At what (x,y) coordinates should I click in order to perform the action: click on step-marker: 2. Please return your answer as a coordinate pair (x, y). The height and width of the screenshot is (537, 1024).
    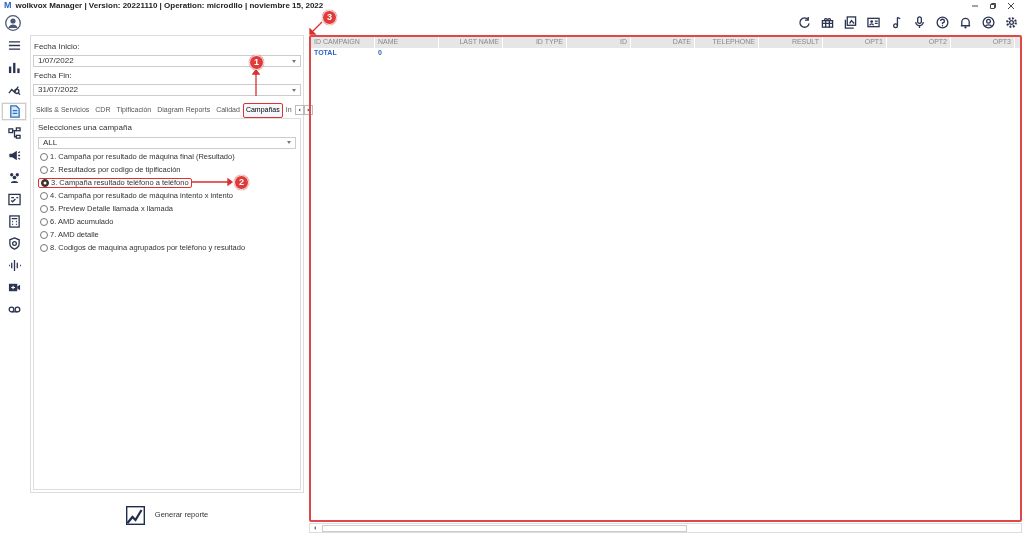
    Looking at the image, I should click on (241, 182).